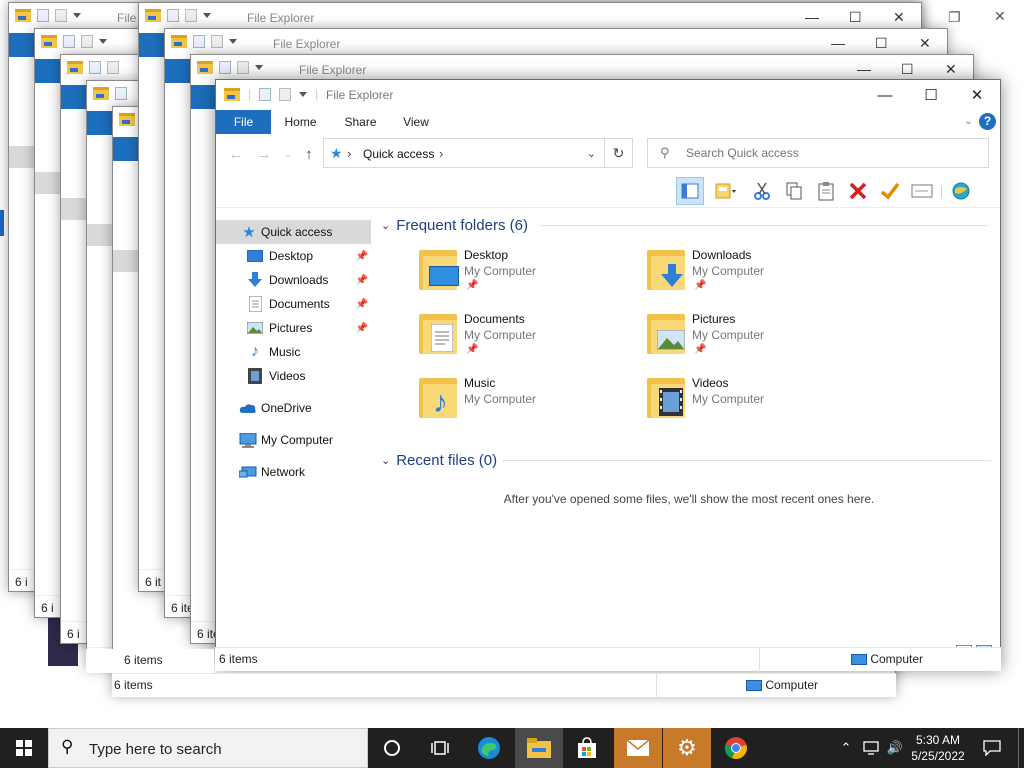 The height and width of the screenshot is (768, 1024). What do you see at coordinates (416, 122) in the screenshot?
I see `tab-view: View` at bounding box center [416, 122].